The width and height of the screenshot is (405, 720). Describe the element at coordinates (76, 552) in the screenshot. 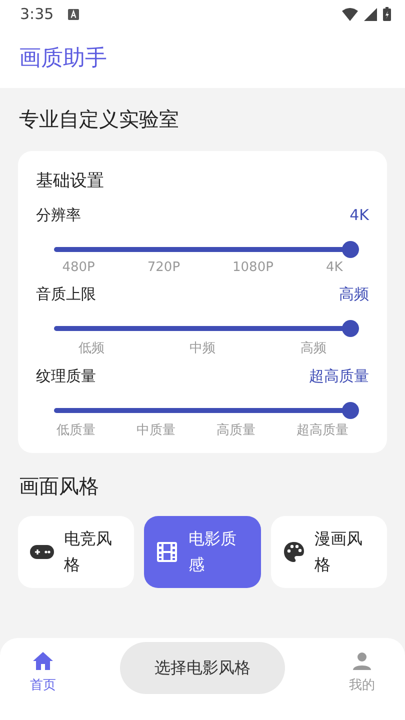

I see `style-option: 电竞风格` at that location.